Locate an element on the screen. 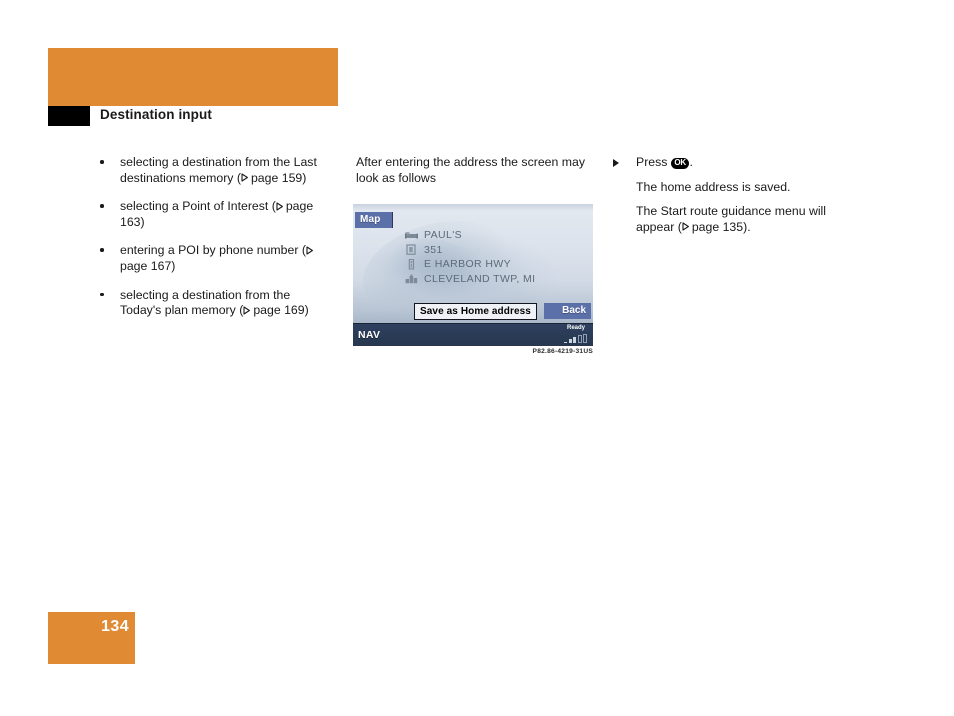  address-text: E HARBOR HWY is located at coordinates (468, 264).